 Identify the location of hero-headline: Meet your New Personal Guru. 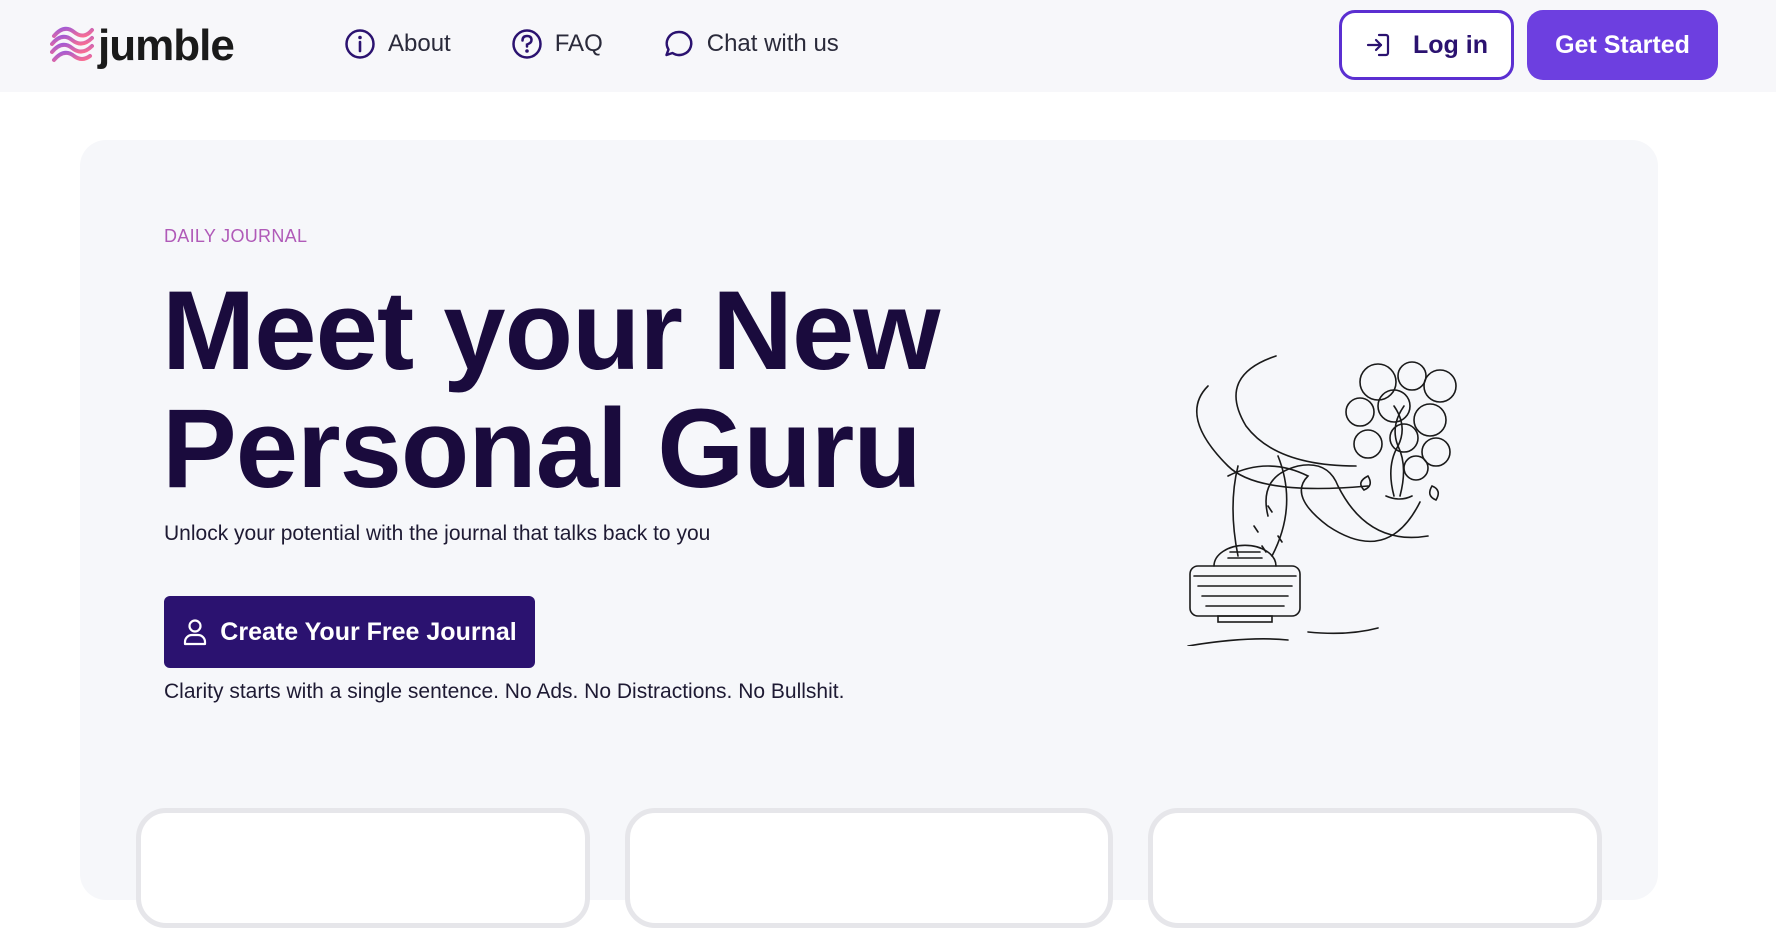
(612, 390).